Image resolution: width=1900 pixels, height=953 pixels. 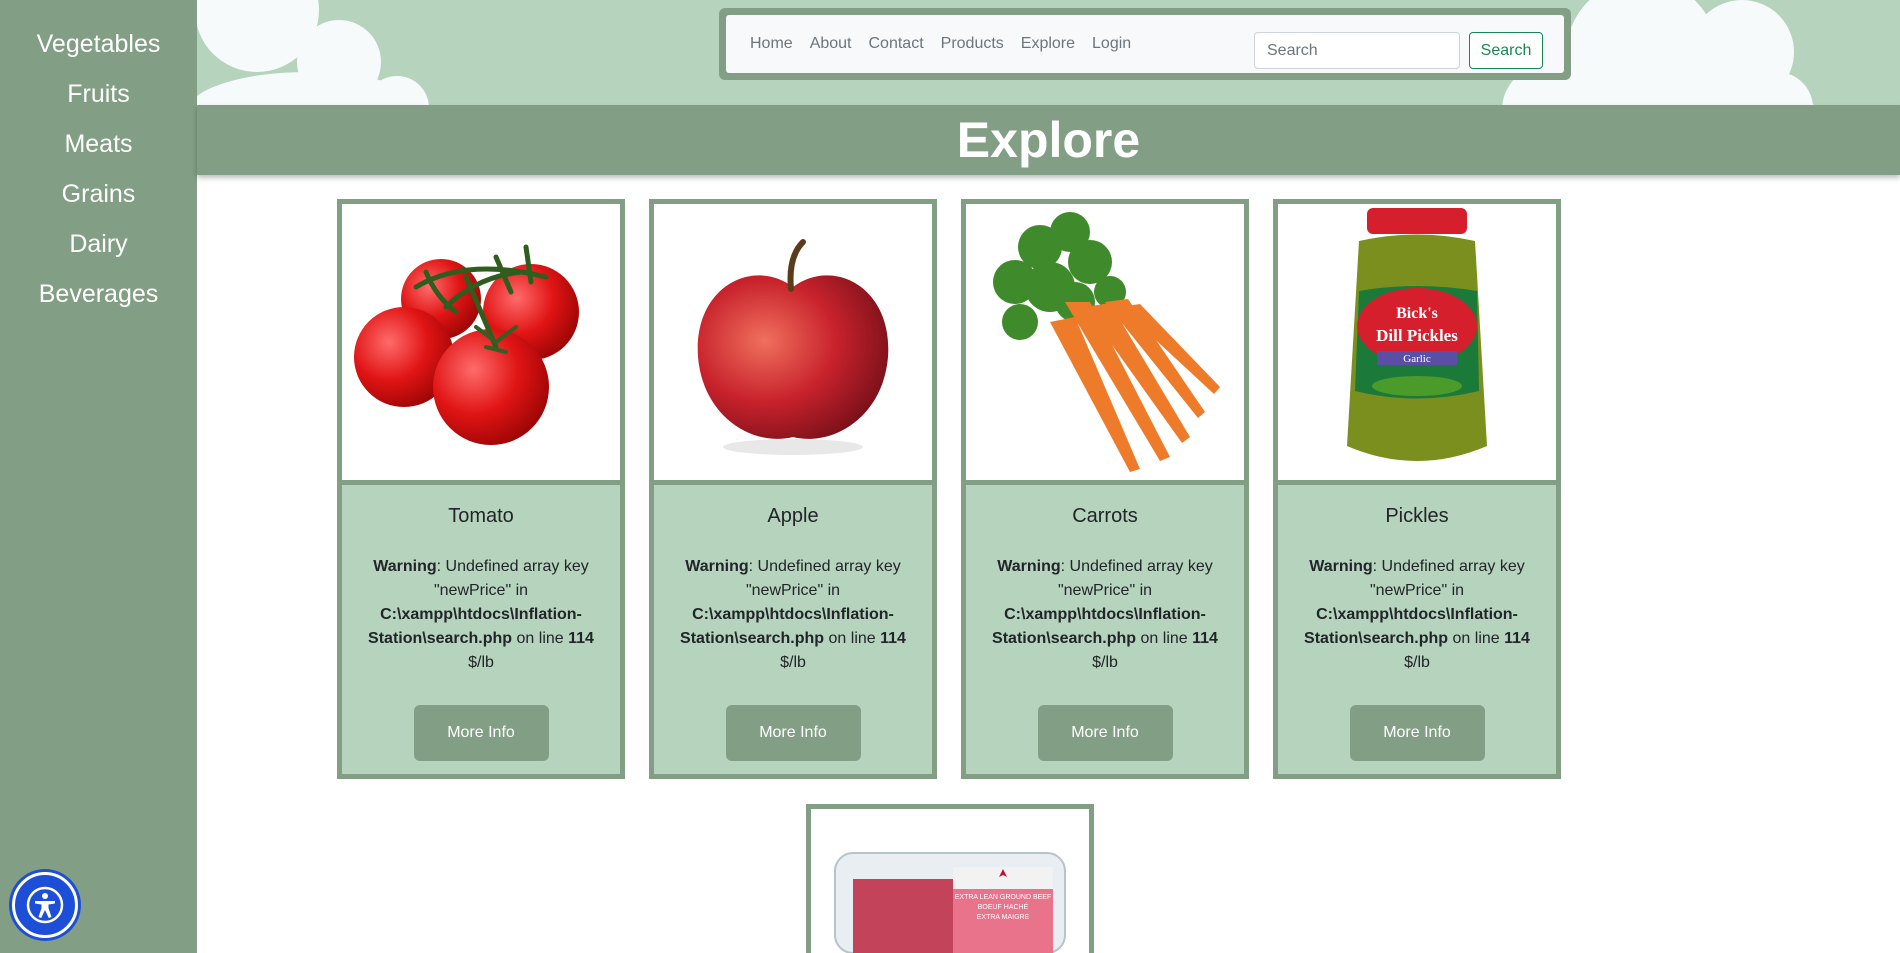 I want to click on meat-label-line2: BOEUF HACHÉ, so click(x=1003, y=906).